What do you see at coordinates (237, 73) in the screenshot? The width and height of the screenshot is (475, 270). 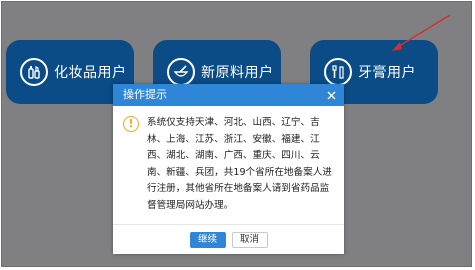 I see `tile-label: 新原料用户` at bounding box center [237, 73].